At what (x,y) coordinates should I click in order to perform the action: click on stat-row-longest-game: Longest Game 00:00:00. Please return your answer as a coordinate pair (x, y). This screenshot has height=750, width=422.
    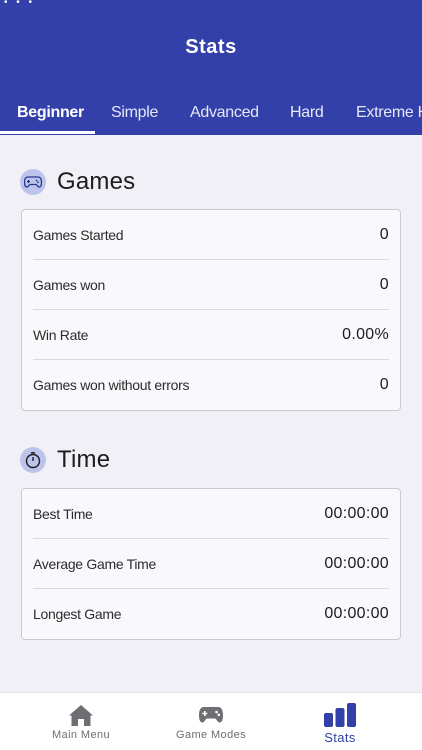
    Looking at the image, I should click on (211, 614).